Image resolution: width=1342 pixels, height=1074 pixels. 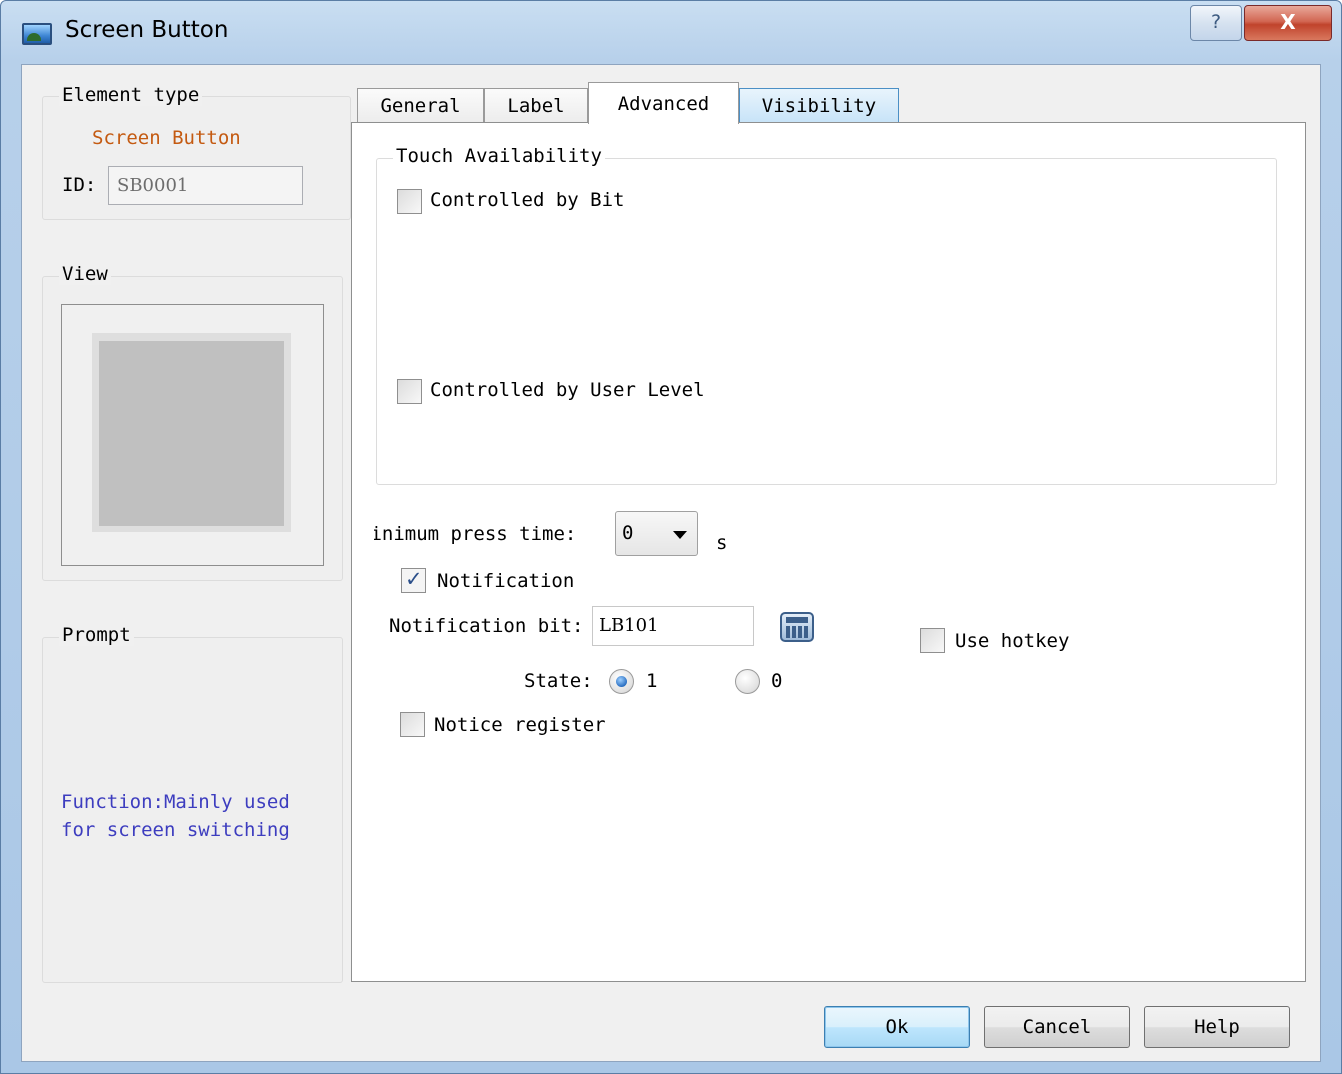 What do you see at coordinates (79, 185) in the screenshot?
I see `id-label: ID:` at bounding box center [79, 185].